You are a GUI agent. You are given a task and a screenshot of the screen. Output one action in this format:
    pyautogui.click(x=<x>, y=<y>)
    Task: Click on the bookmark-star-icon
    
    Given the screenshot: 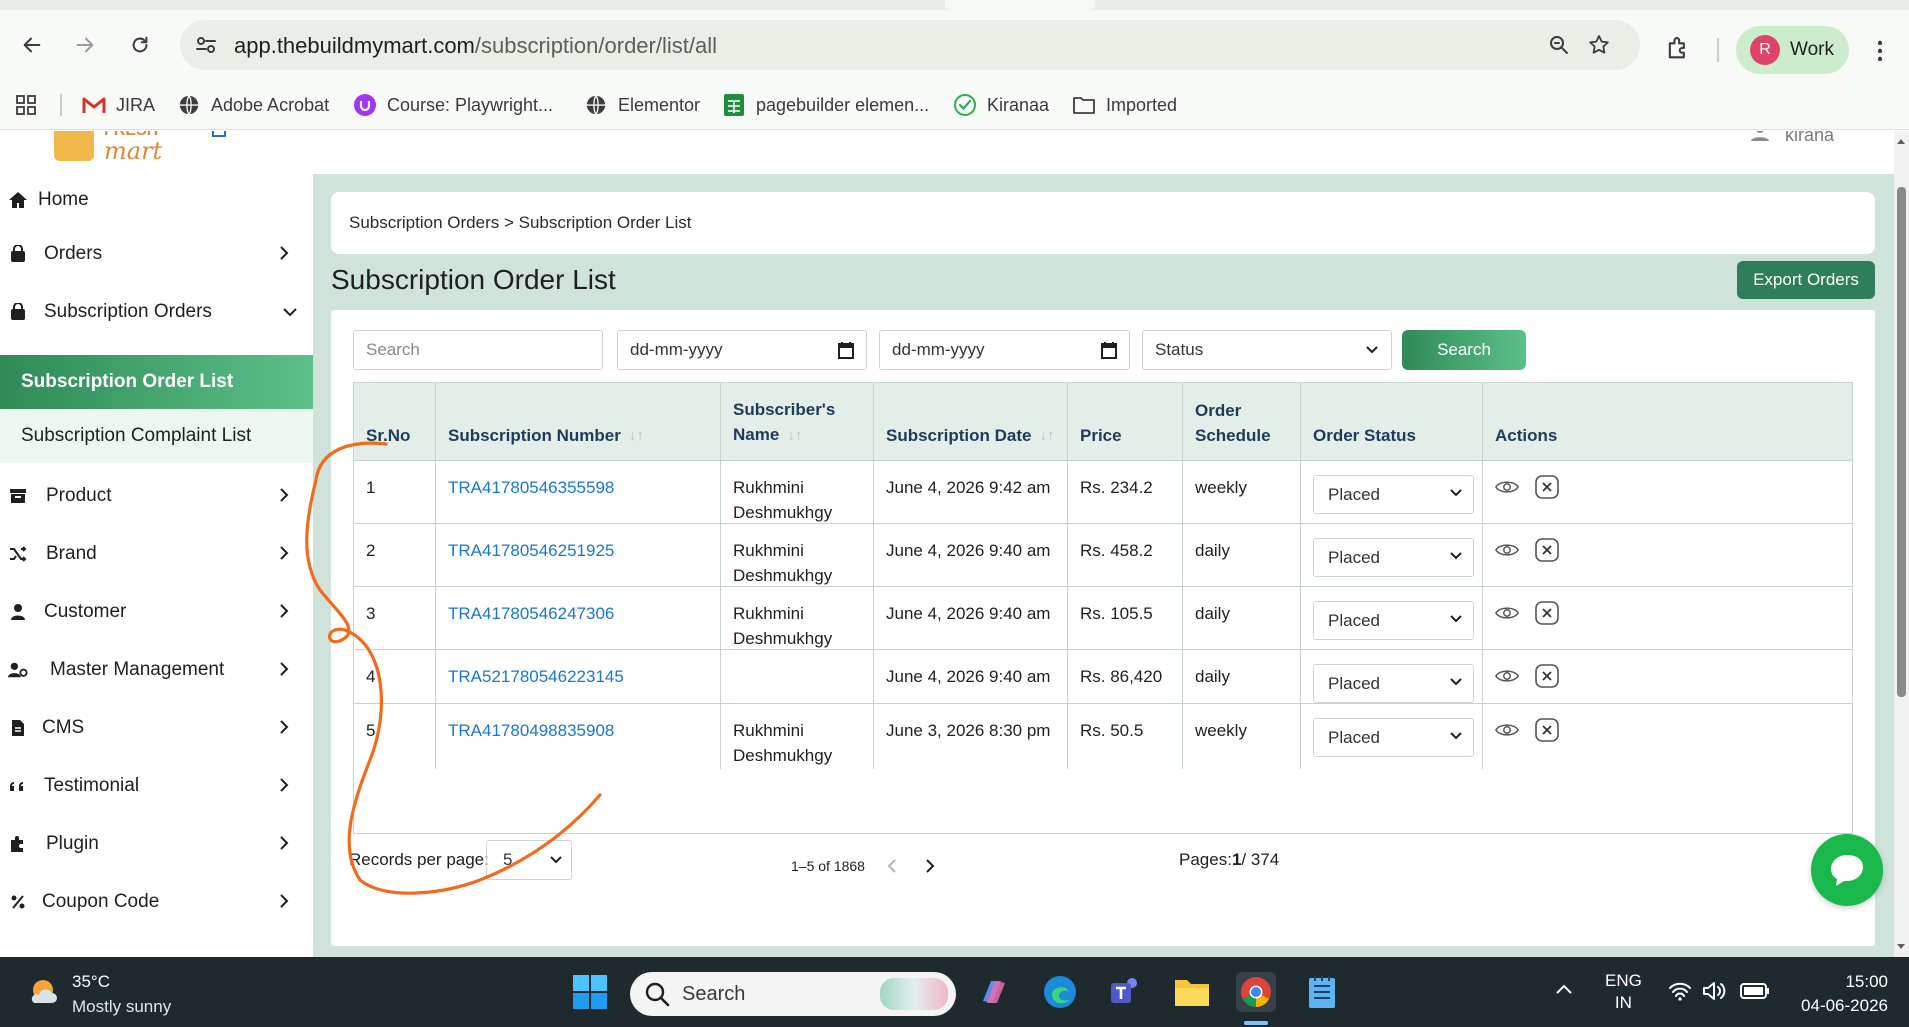 What is the action you would take?
    pyautogui.click(x=1599, y=45)
    